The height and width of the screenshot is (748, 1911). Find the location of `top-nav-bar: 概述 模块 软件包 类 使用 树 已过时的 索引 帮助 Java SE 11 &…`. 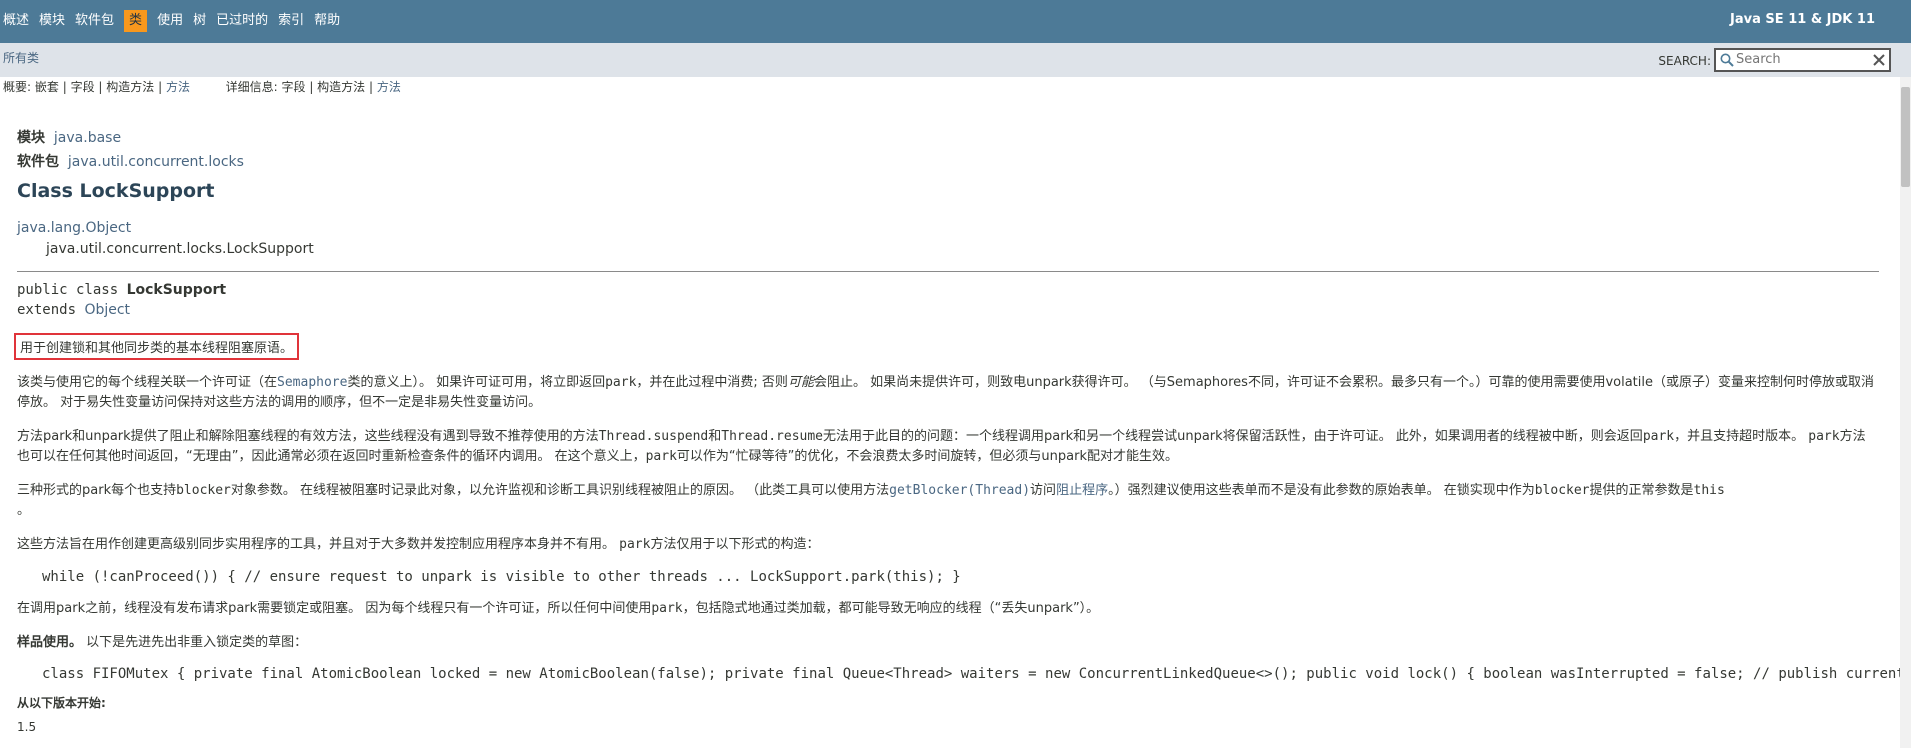

top-nav-bar: 概述 模块 软件包 类 使用 树 已过时的 索引 帮助 Java SE 11 &… is located at coordinates (955, 21).